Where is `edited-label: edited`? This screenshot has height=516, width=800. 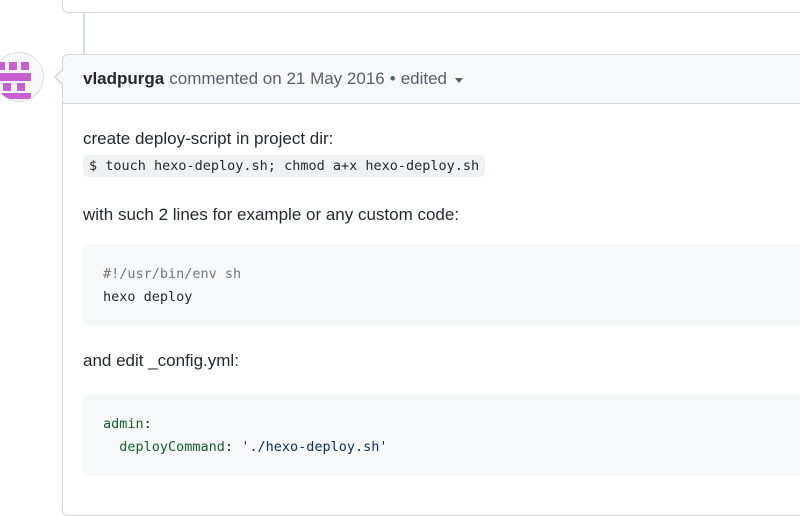 edited-label: edited is located at coordinates (424, 78).